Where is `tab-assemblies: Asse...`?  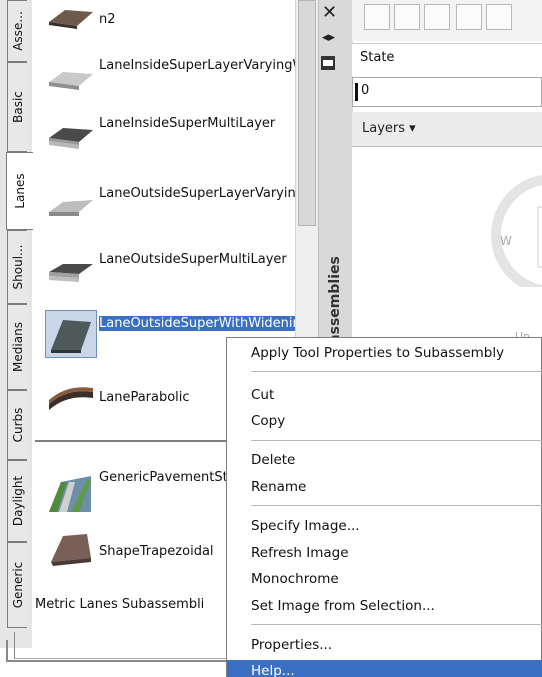
tab-assemblies: Asse... is located at coordinates (17, 31).